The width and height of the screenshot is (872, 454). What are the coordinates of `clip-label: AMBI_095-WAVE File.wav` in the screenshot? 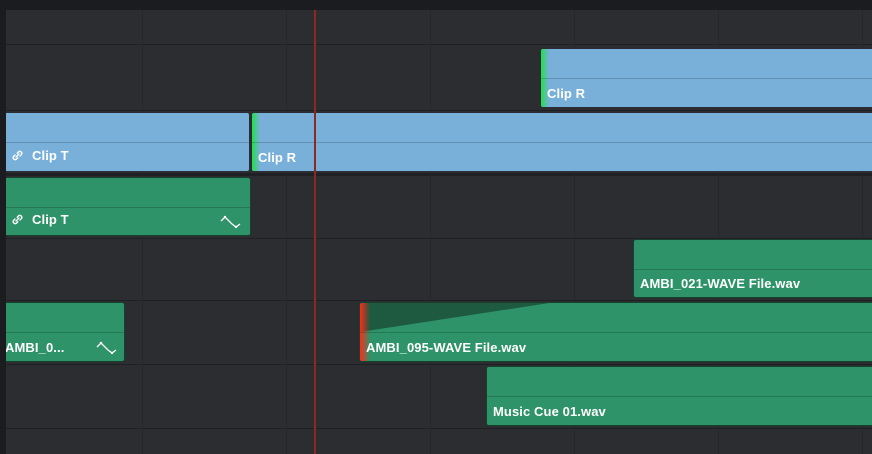 It's located at (446, 347).